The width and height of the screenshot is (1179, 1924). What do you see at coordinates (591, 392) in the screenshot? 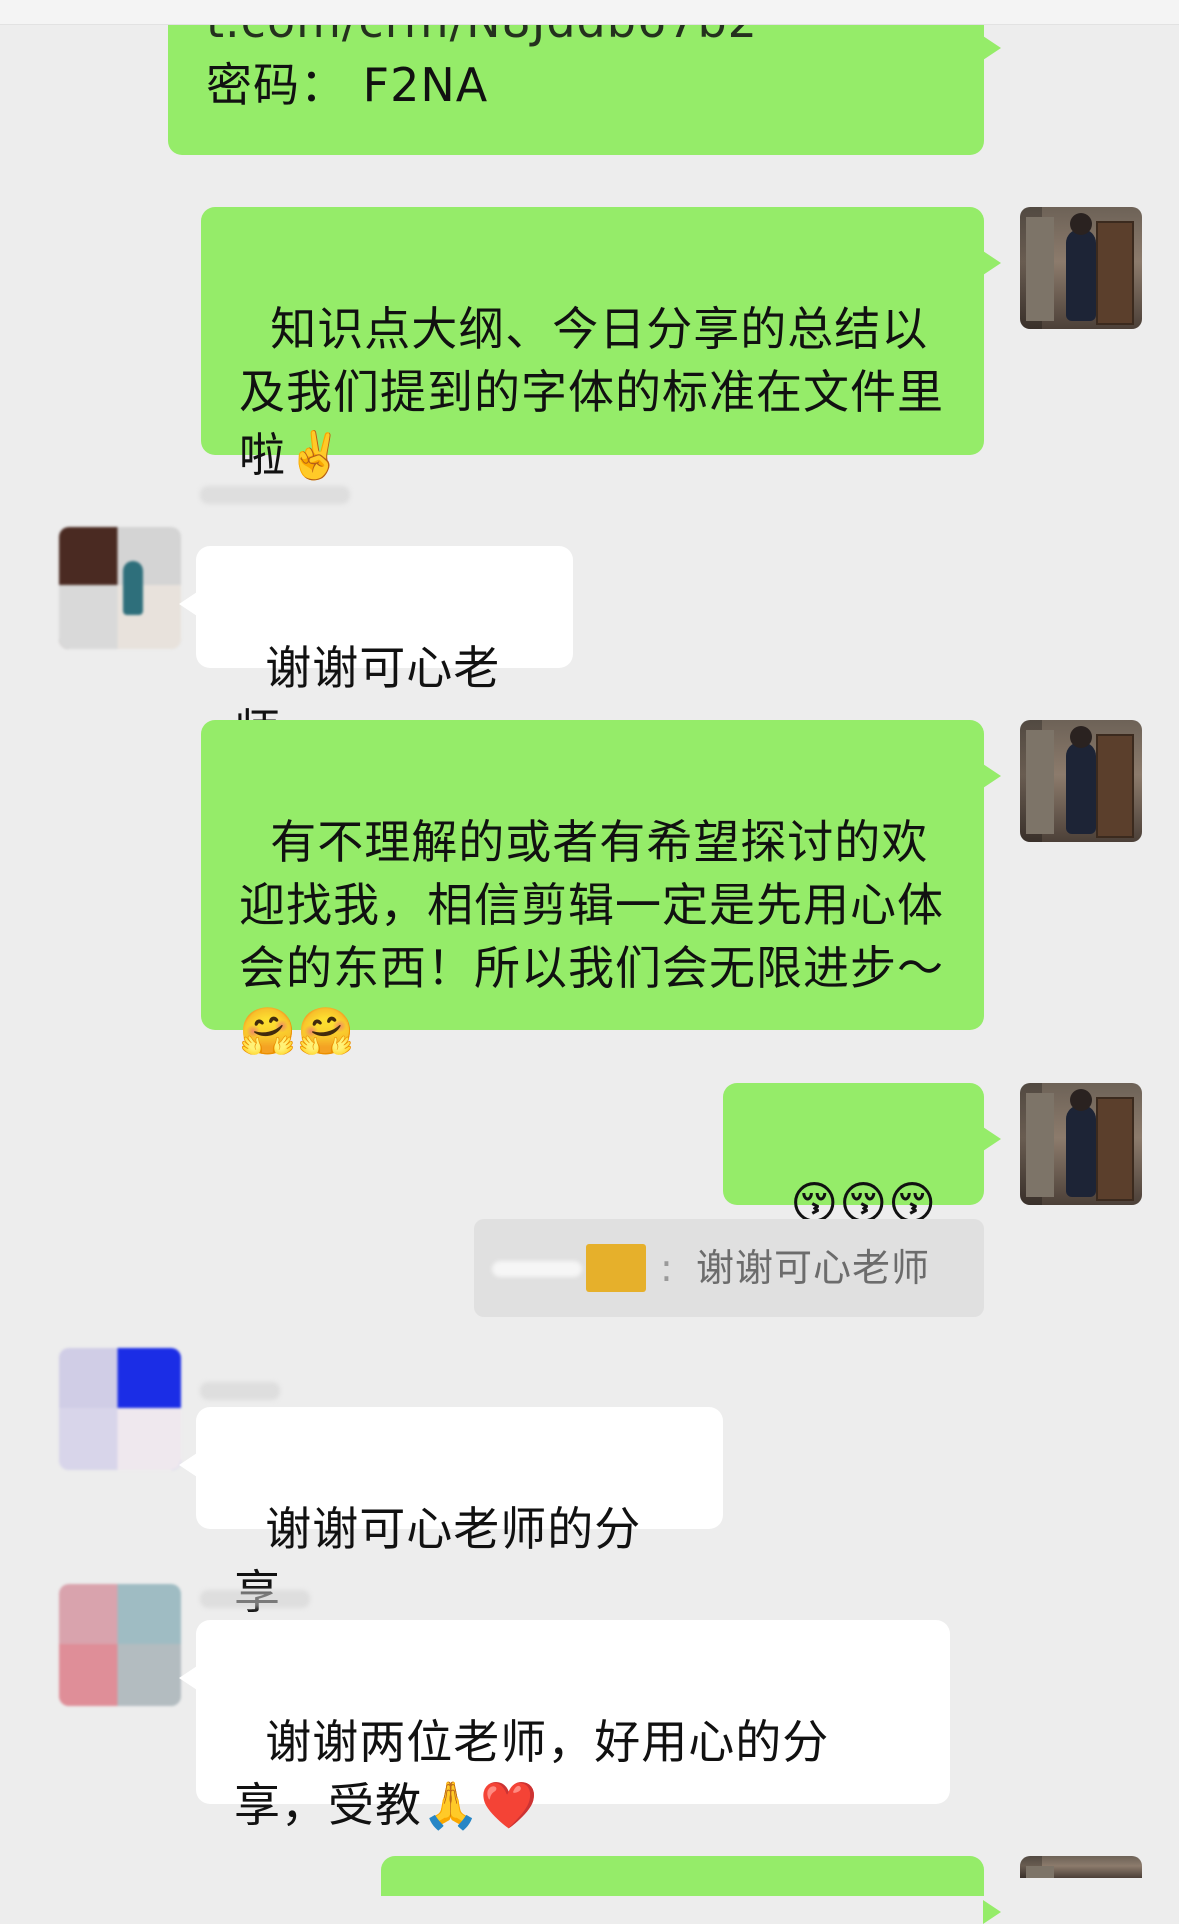
I see `message-text: 知识点大纲、今日分享的总结以及我们提到的字体的标准在文件里啦✌️` at bounding box center [591, 392].